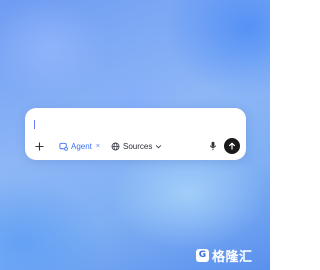 The width and height of the screenshot is (320, 270). I want to click on add-button, so click(39, 146).